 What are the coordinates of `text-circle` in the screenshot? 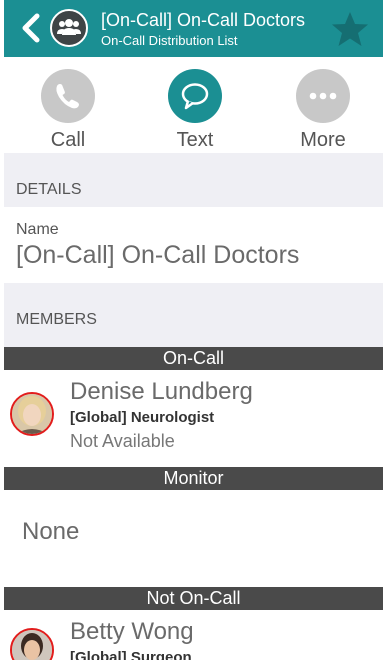 It's located at (195, 96).